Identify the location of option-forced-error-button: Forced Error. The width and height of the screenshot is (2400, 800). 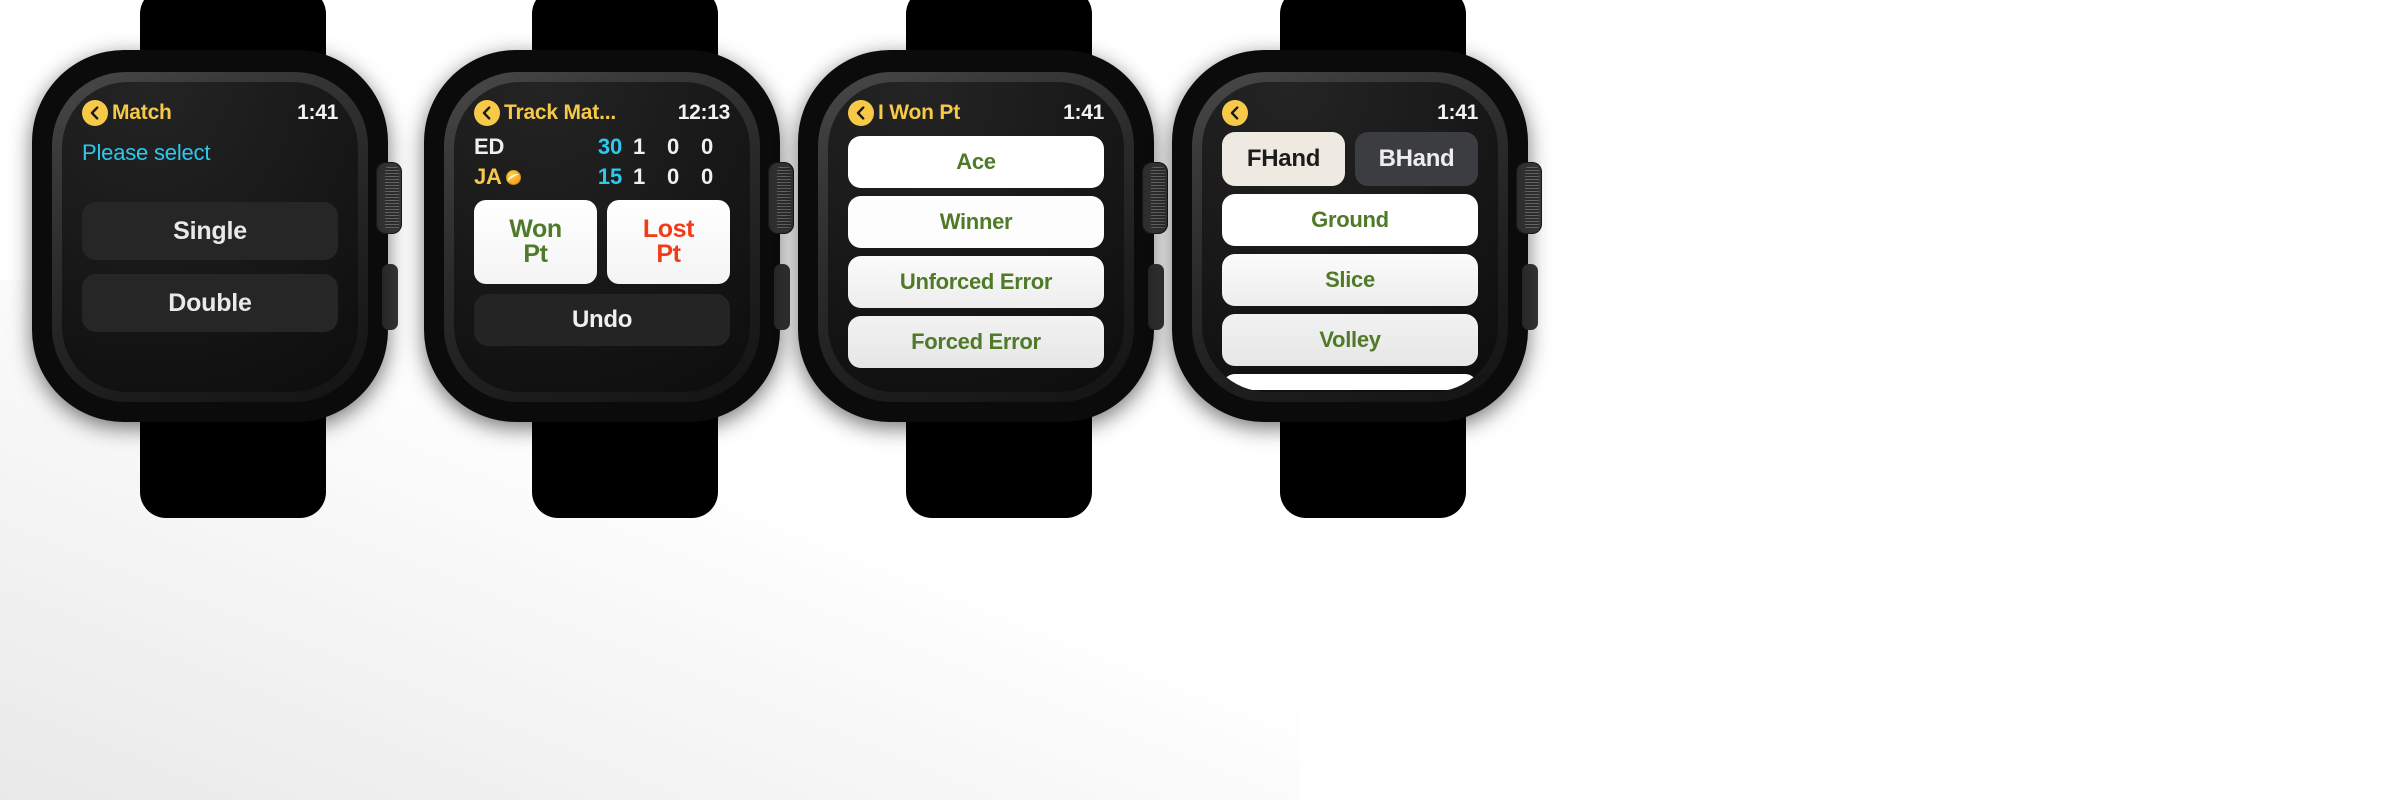
(976, 342).